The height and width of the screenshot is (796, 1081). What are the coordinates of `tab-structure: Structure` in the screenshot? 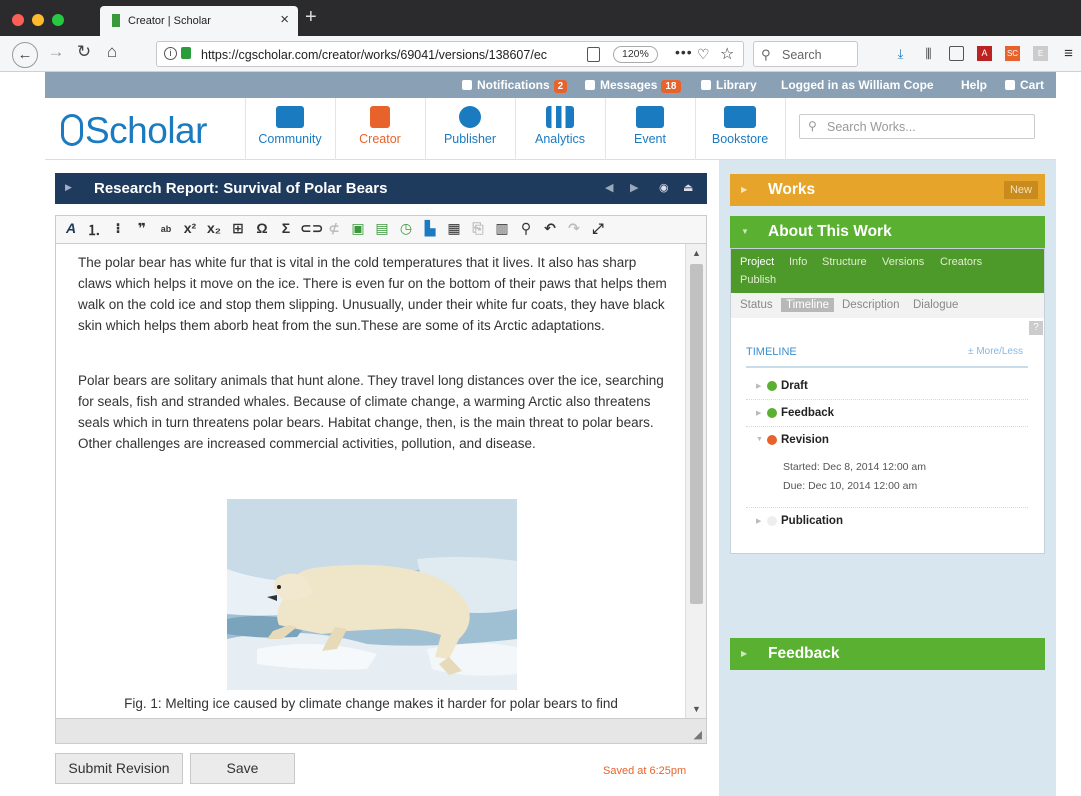 It's located at (844, 262).